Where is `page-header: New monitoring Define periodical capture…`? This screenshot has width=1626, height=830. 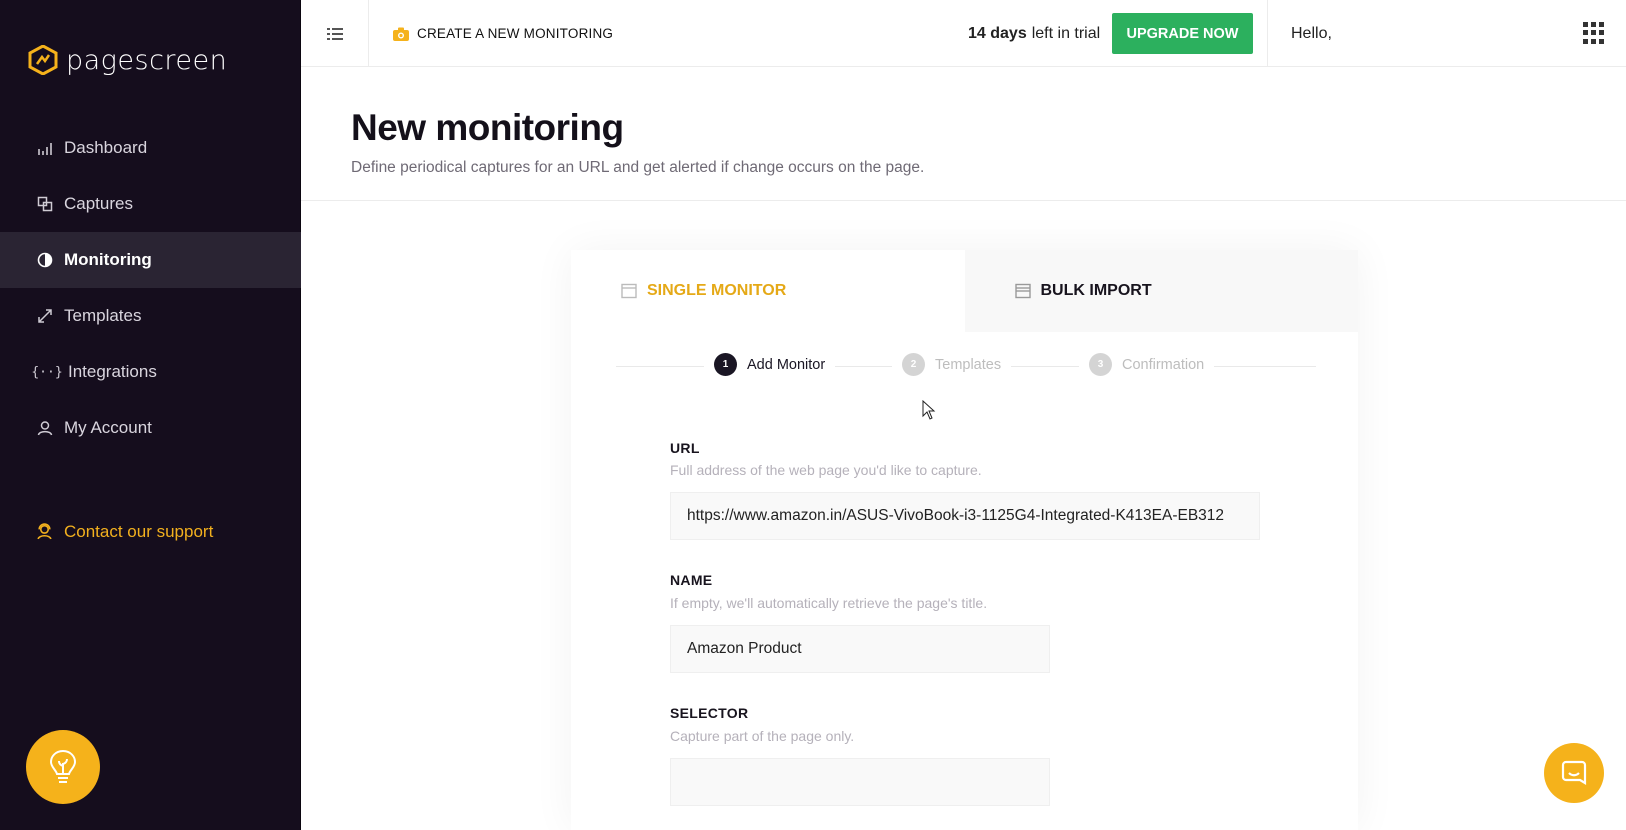
page-header: New monitoring Define periodical capture… is located at coordinates (963, 134).